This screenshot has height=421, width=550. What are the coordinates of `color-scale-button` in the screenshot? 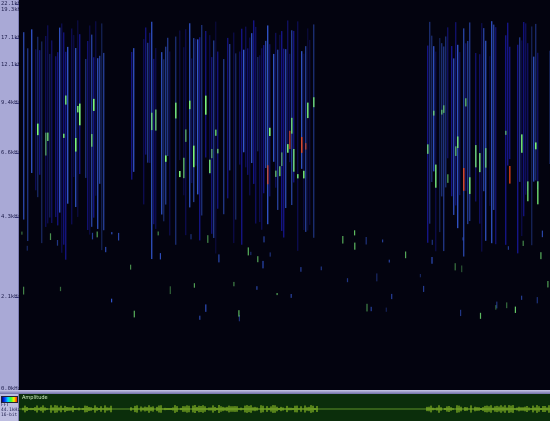 It's located at (9, 399).